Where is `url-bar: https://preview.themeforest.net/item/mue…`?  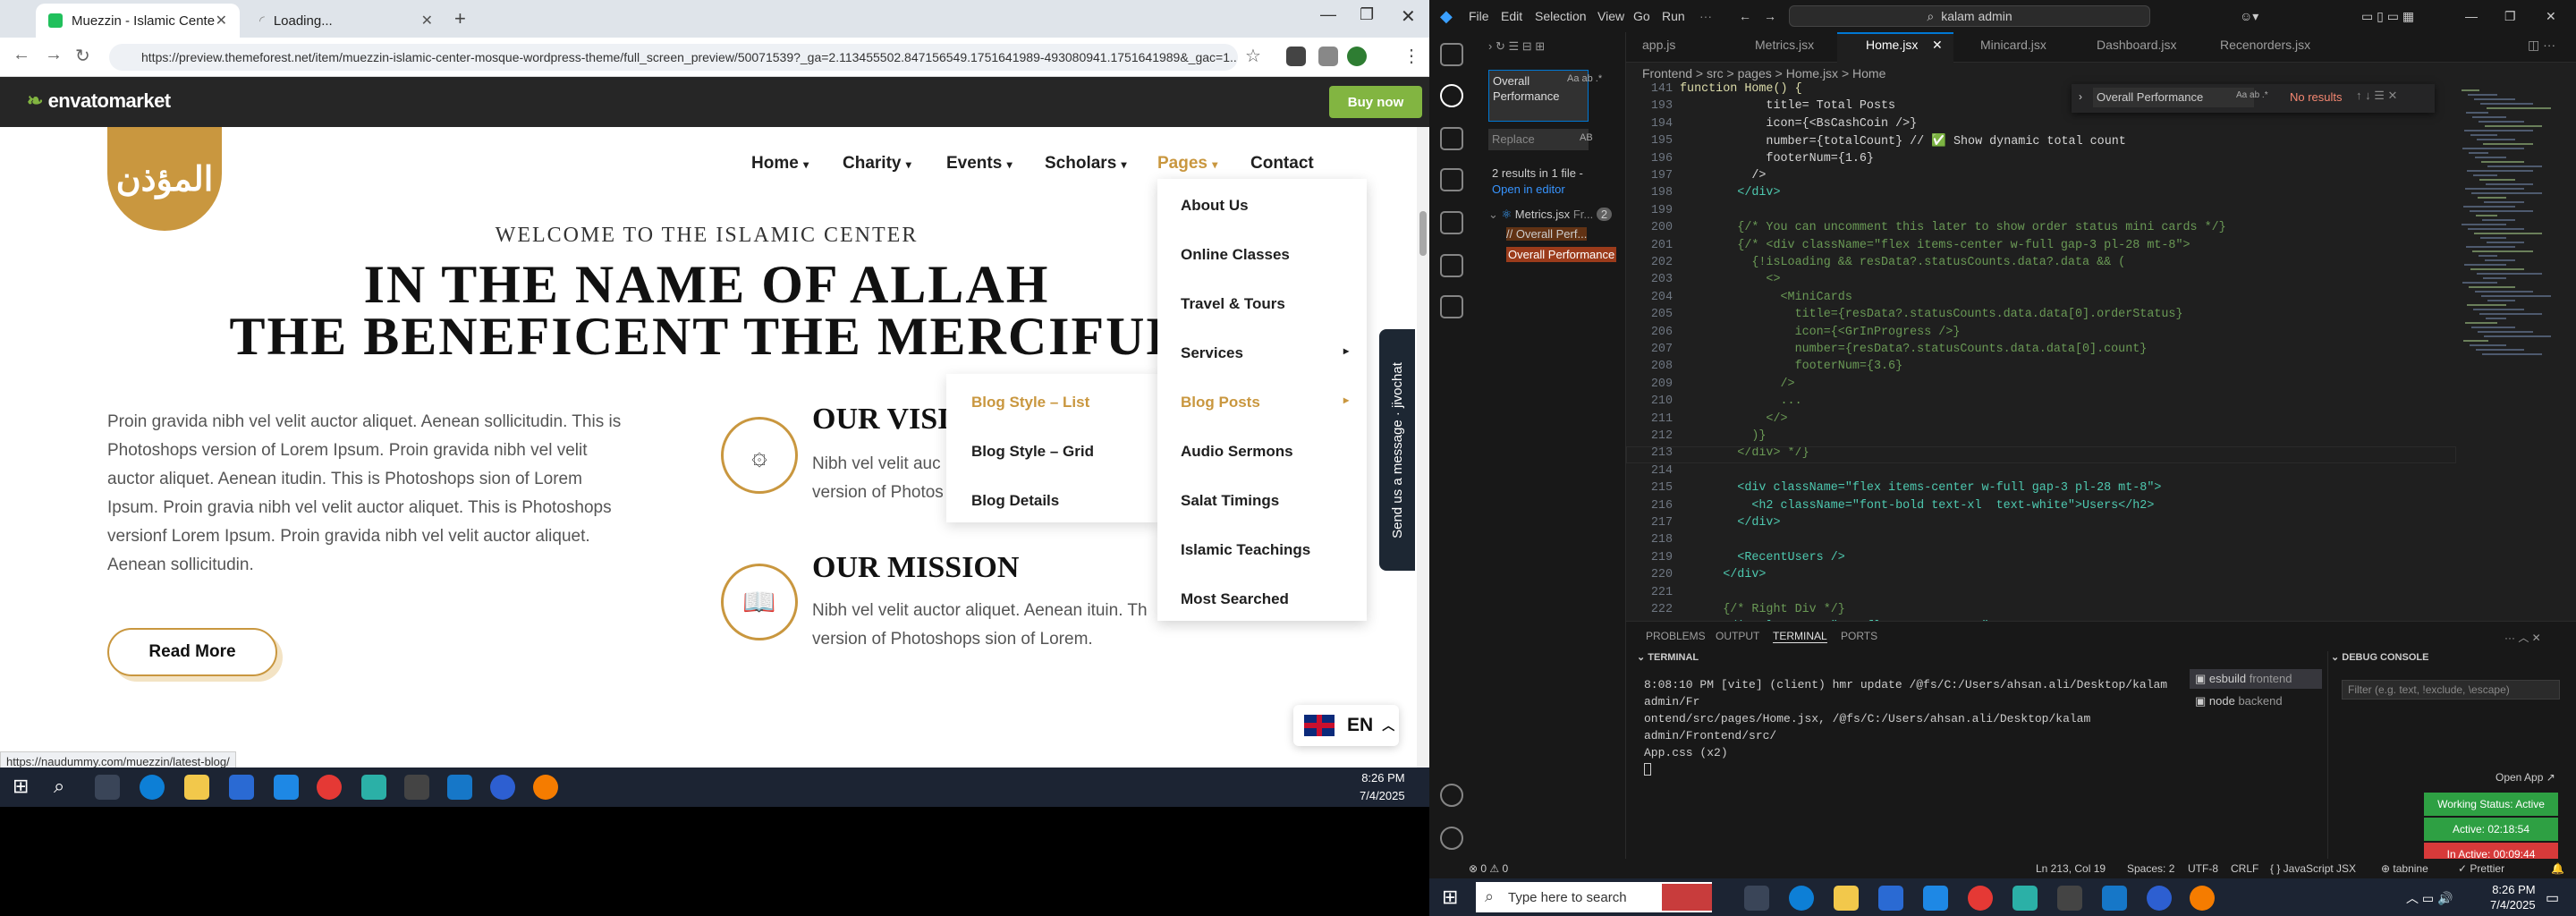 url-bar: https://preview.themeforest.net/item/mue… is located at coordinates (673, 57).